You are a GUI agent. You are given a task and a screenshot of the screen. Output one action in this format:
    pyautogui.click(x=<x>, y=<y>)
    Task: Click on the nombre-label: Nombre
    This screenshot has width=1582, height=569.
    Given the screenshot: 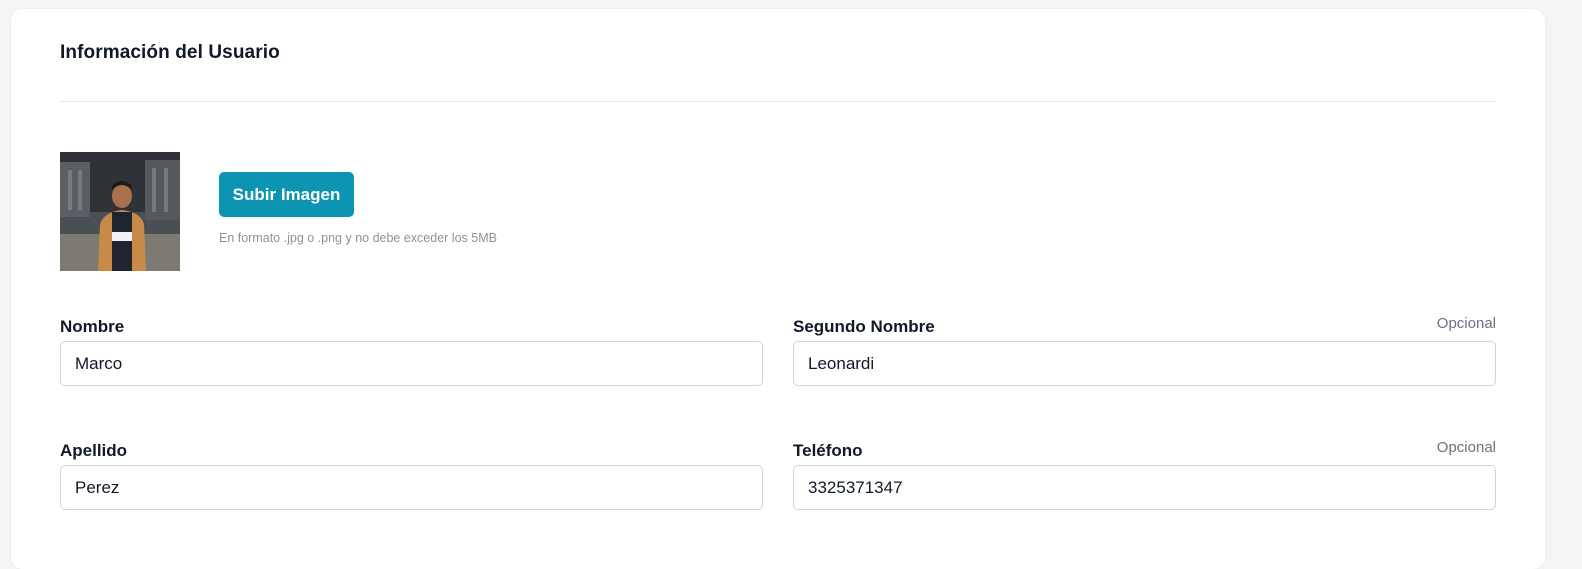 What is the action you would take?
    pyautogui.click(x=92, y=326)
    